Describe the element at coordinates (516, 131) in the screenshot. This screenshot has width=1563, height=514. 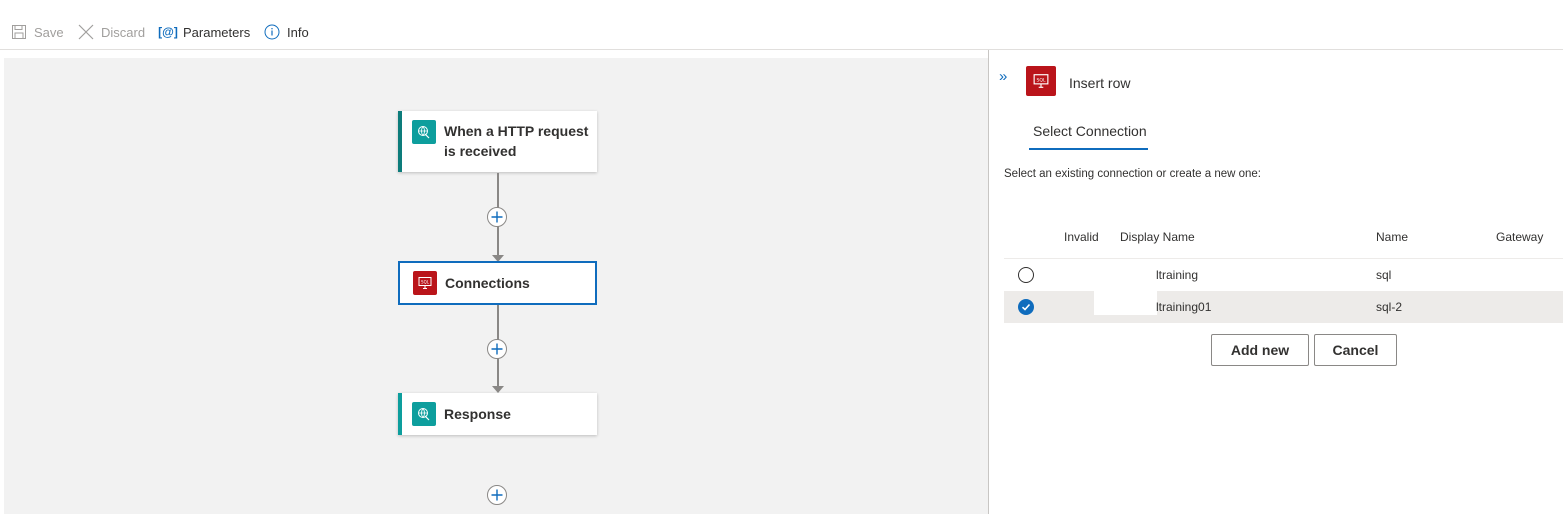
I see `step-title-line1: When a HTTP request` at that location.